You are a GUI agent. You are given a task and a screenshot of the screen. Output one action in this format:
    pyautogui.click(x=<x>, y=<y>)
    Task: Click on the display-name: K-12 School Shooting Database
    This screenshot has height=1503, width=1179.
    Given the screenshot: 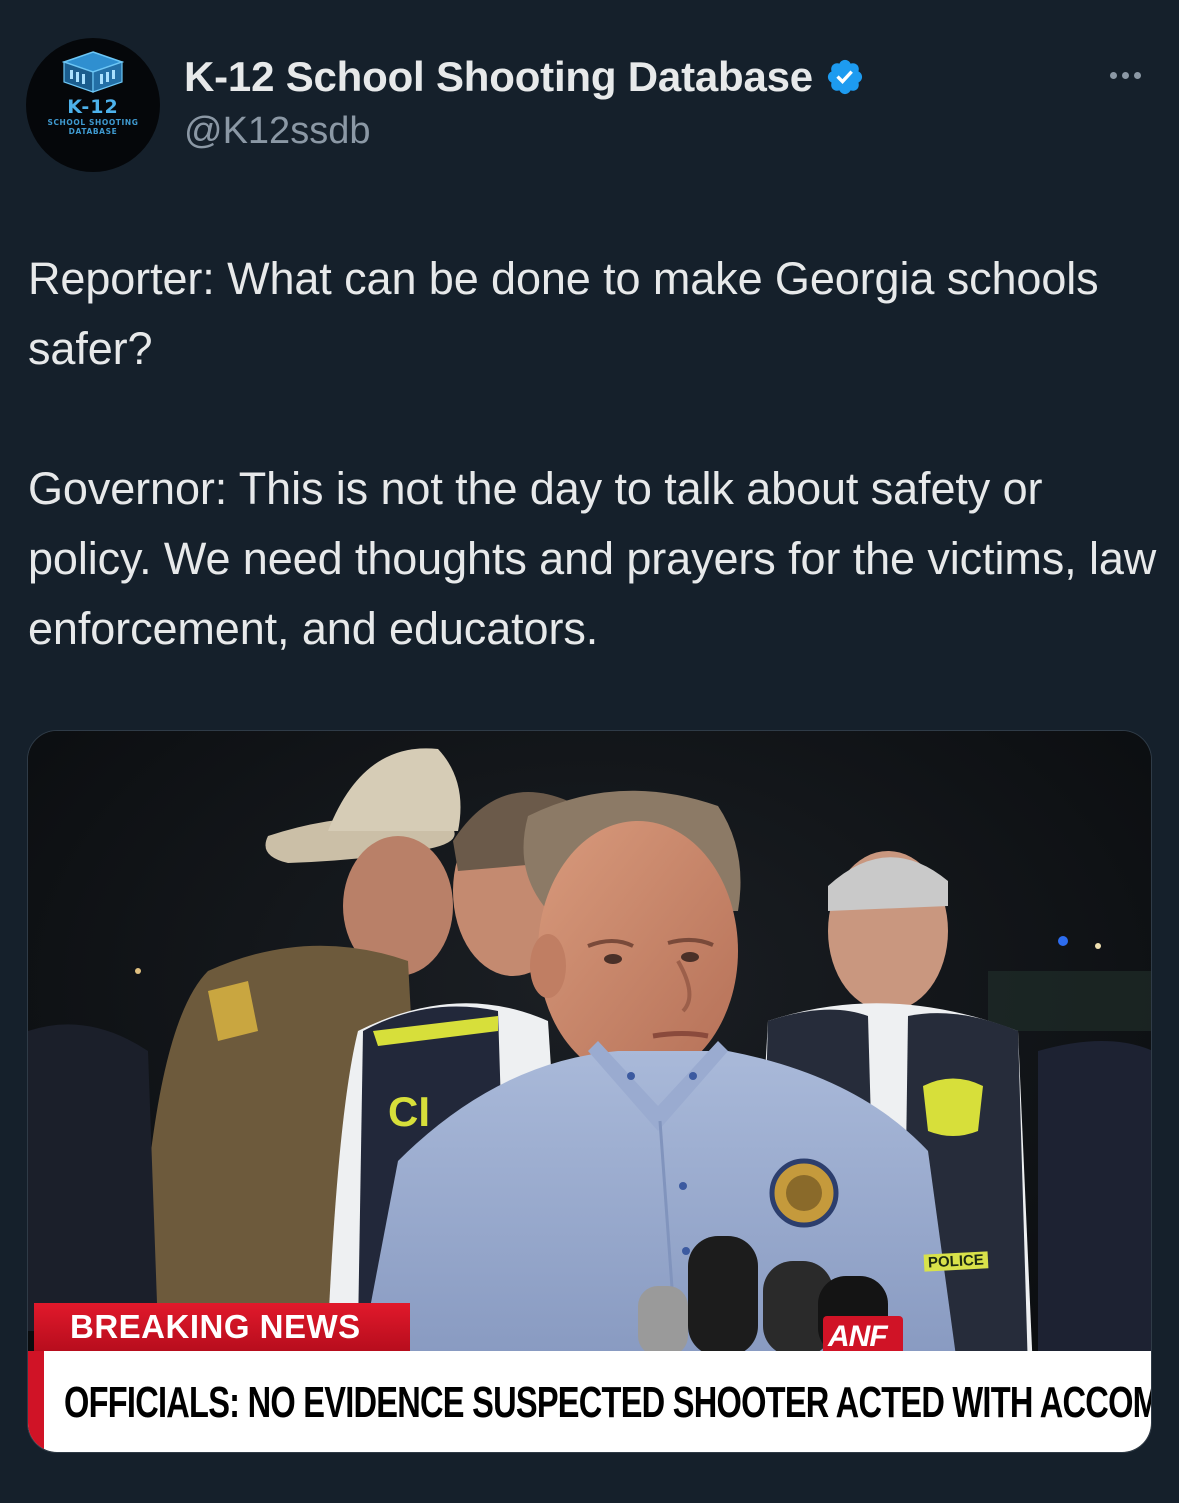 What is the action you would take?
    pyautogui.click(x=498, y=77)
    